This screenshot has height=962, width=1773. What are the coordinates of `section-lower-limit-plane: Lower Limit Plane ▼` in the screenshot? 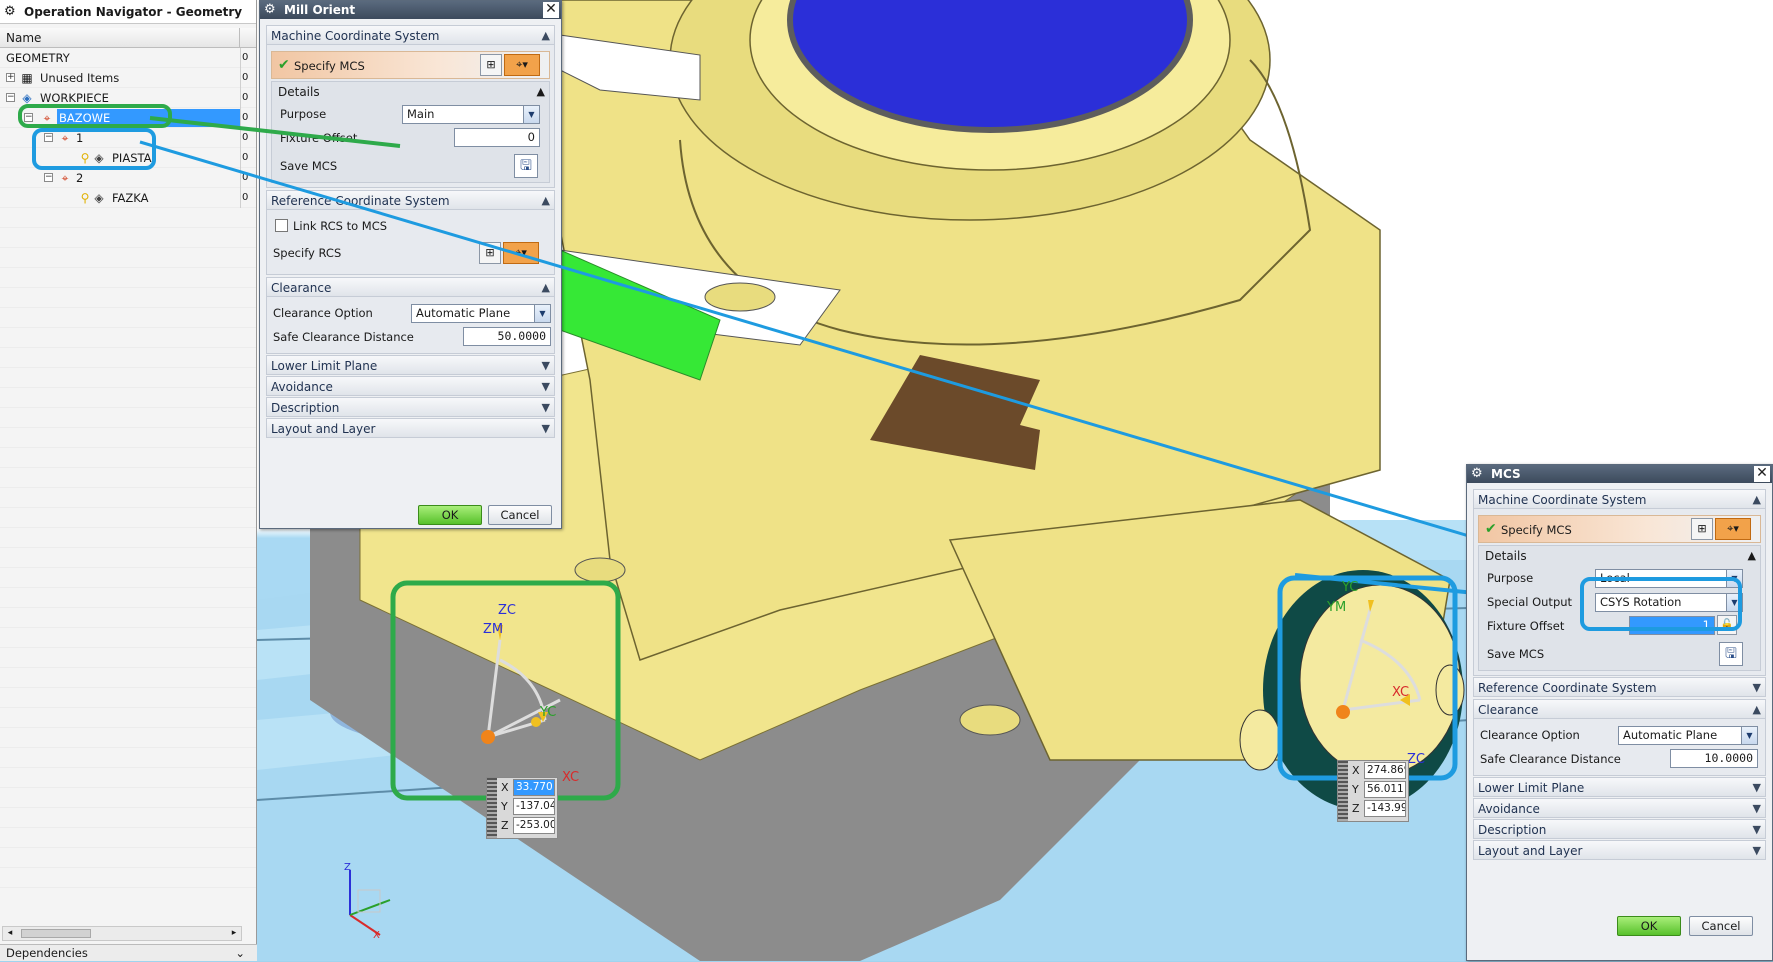 It's located at (1619, 787).